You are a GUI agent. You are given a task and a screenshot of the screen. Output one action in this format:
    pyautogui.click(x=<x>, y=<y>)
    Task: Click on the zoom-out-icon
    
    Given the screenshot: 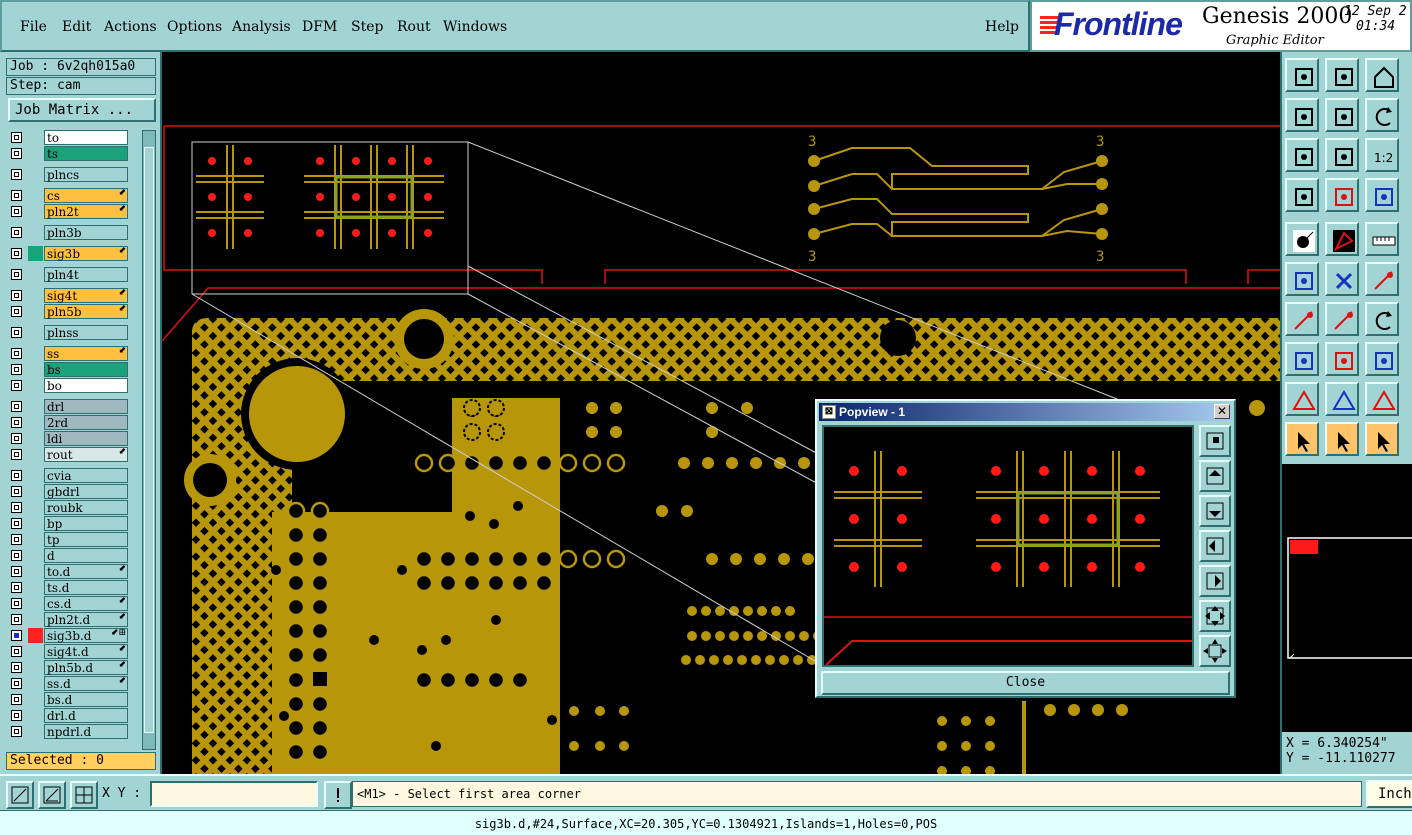 What is the action you would take?
    pyautogui.click(x=1215, y=651)
    